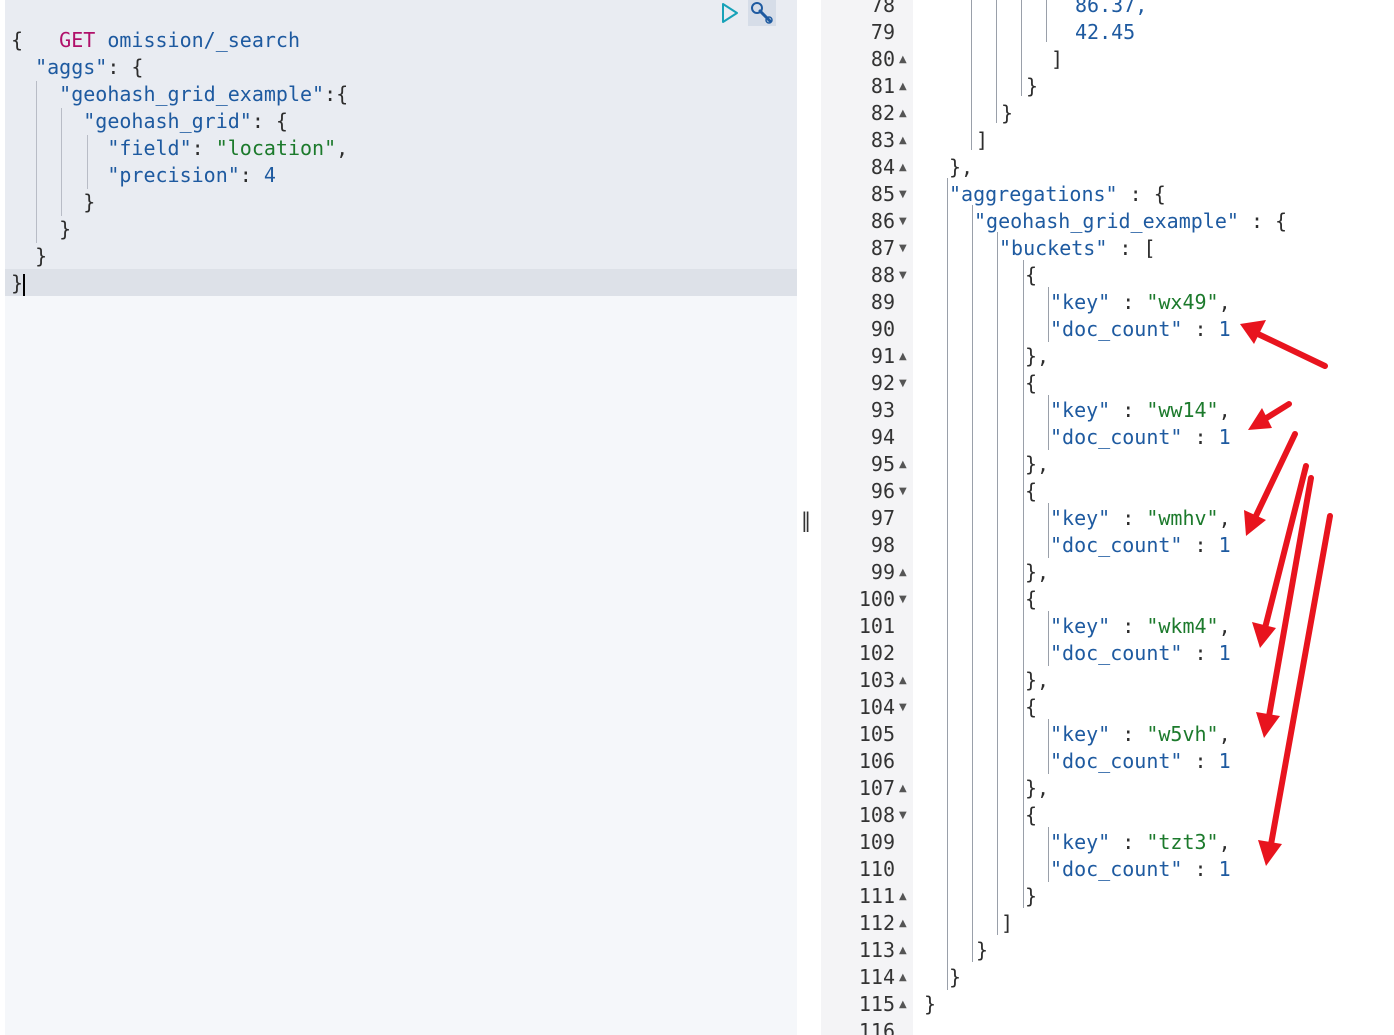 This screenshot has width=1394, height=1035. Describe the element at coordinates (876, 734) in the screenshot. I see `line-number: 105` at that location.